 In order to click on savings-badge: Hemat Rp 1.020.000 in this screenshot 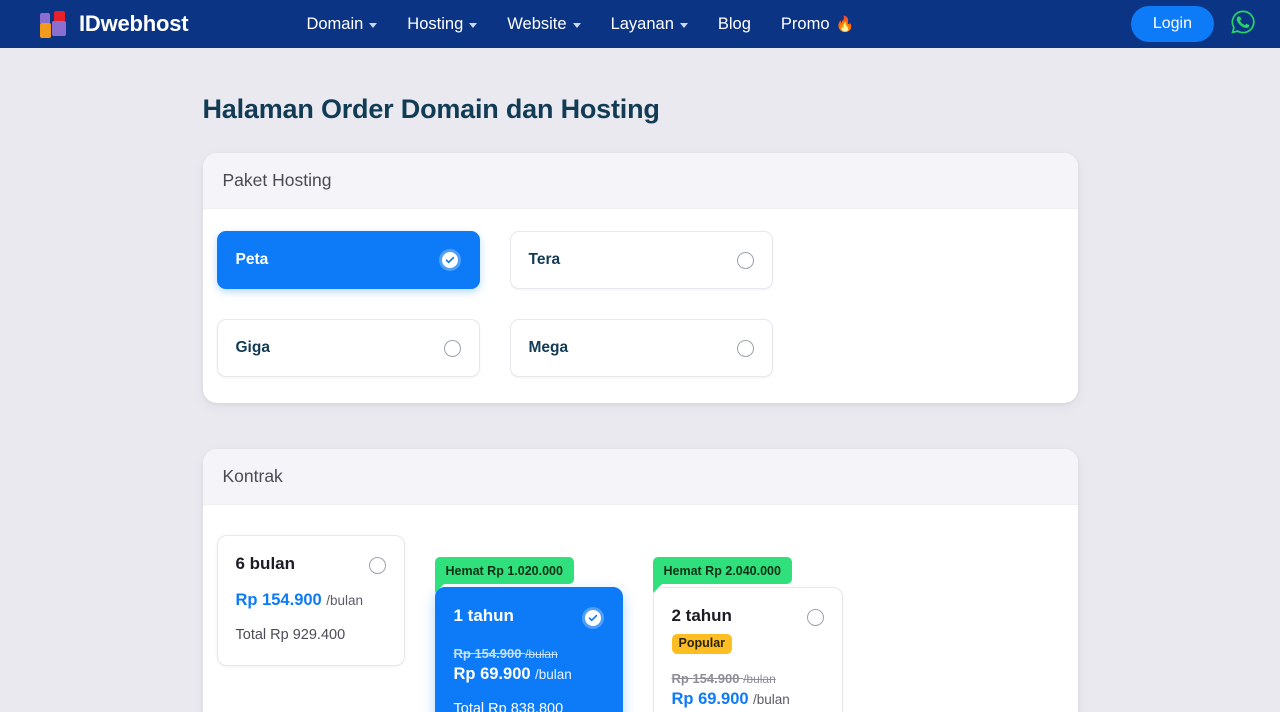, I will do `click(504, 575)`.